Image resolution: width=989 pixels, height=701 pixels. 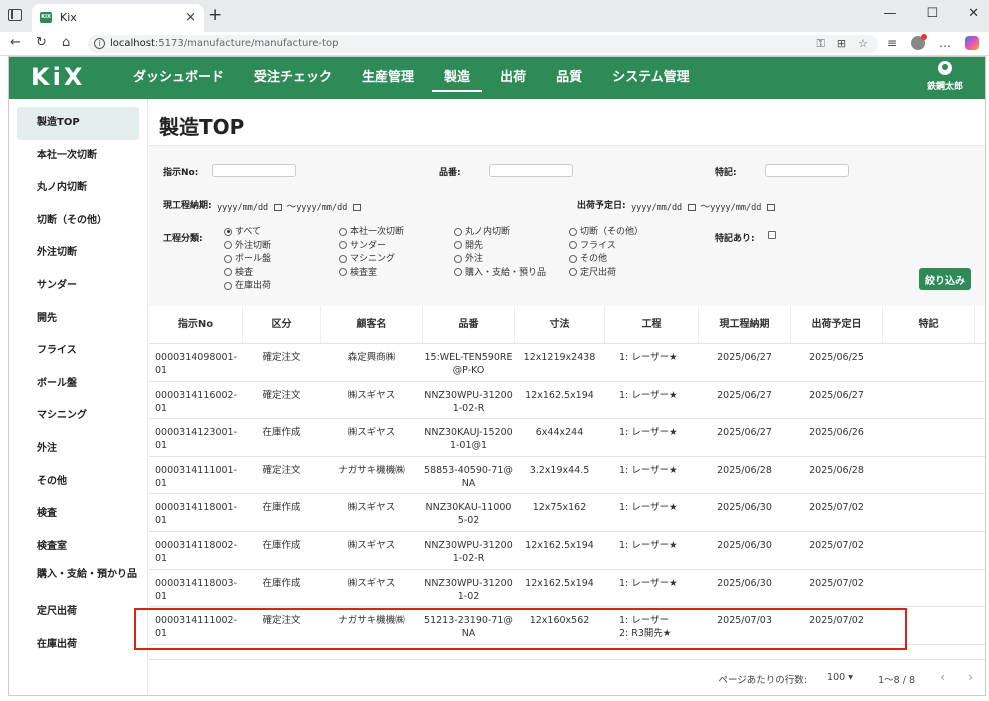 What do you see at coordinates (972, 43) in the screenshot?
I see `copilot-icon` at bounding box center [972, 43].